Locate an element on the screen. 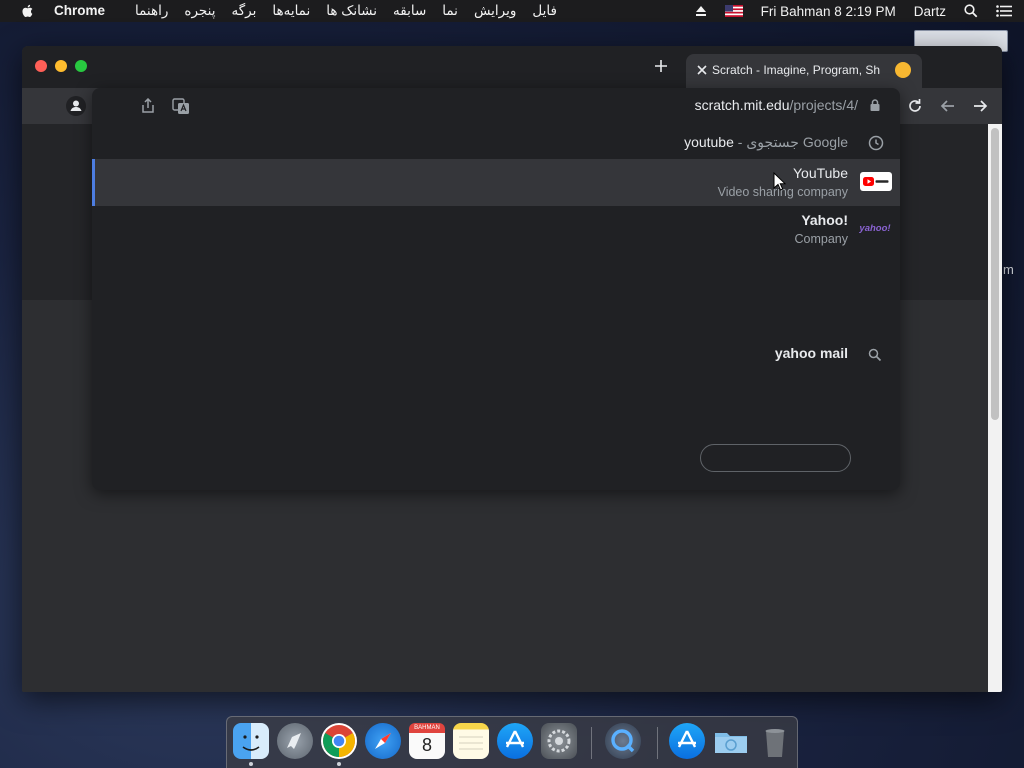 This screenshot has width=1024, height=768. status-area: Fri Bahman 8 2:19 PM Dartz is located at coordinates (859, 11).